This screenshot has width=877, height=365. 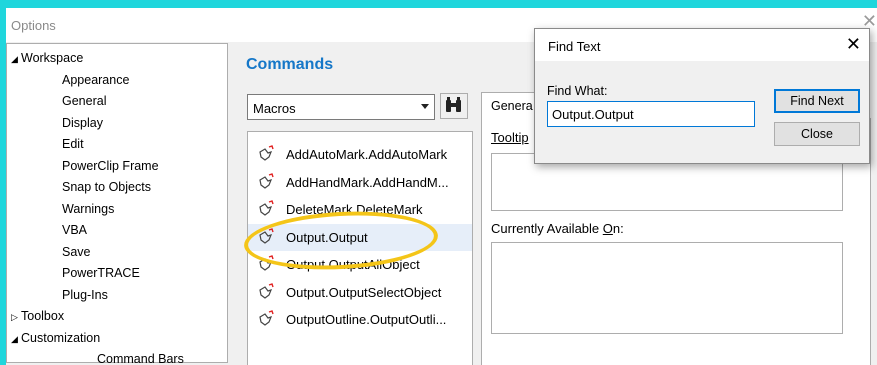 I want to click on tree-item-label: Display, so click(x=82, y=122).